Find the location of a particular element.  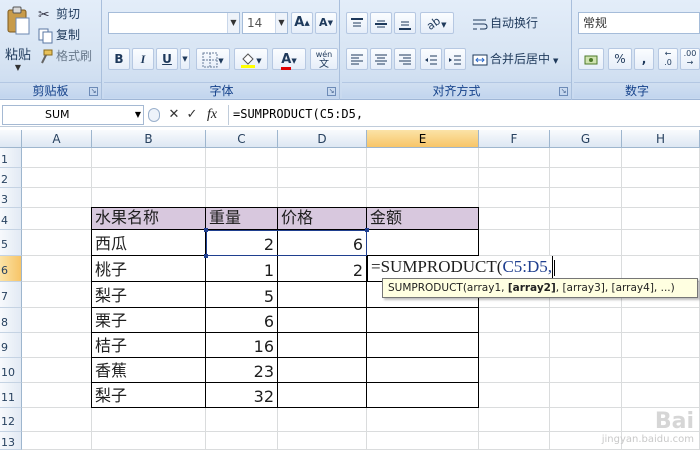

underline-button: U is located at coordinates (167, 59).